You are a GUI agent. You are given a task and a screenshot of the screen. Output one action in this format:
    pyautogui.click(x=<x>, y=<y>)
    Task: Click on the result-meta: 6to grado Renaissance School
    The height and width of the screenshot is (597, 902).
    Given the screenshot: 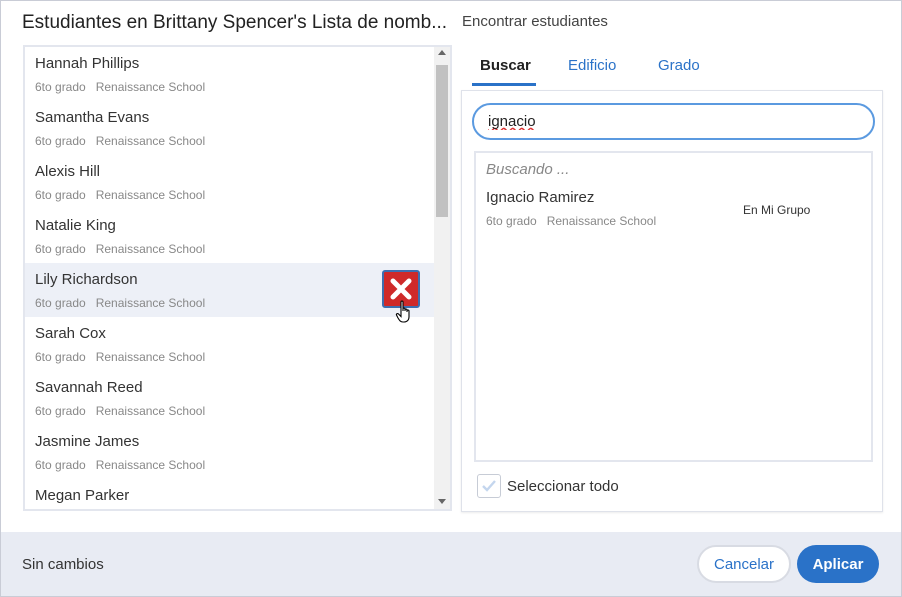 What is the action you would take?
    pyautogui.click(x=576, y=221)
    